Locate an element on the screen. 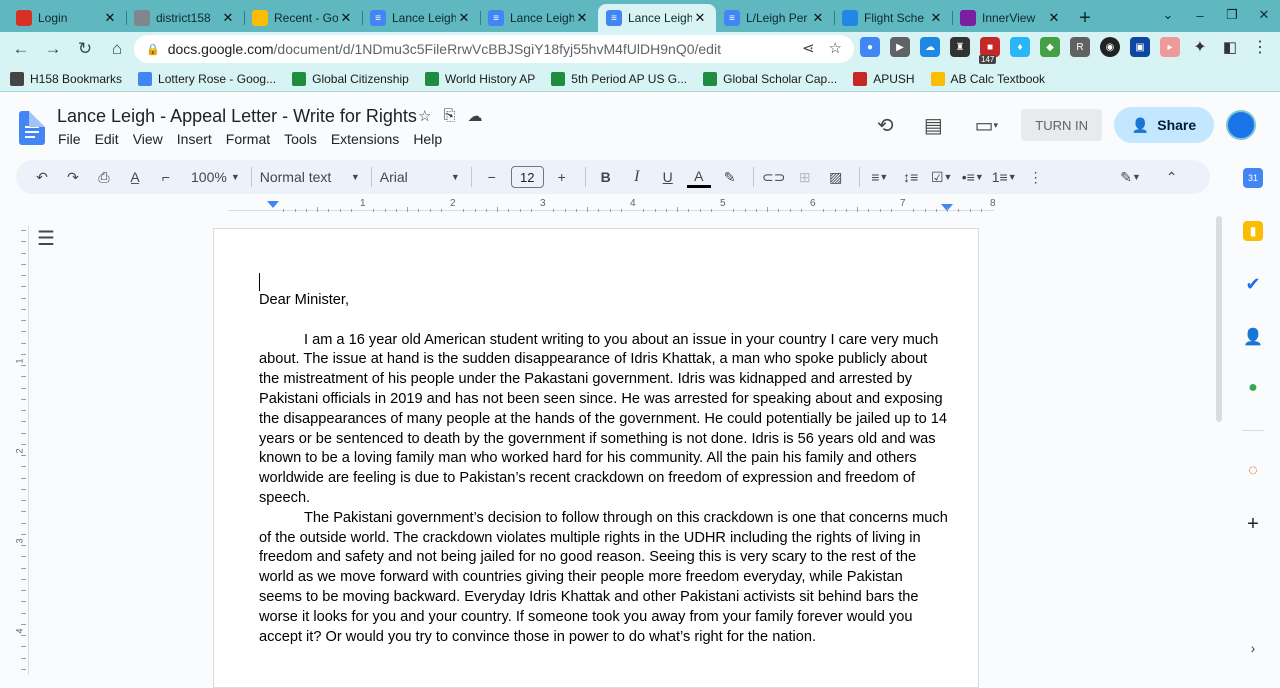 The height and width of the screenshot is (688, 1280). browser-tab: district158 ✕ is located at coordinates (185, 18).